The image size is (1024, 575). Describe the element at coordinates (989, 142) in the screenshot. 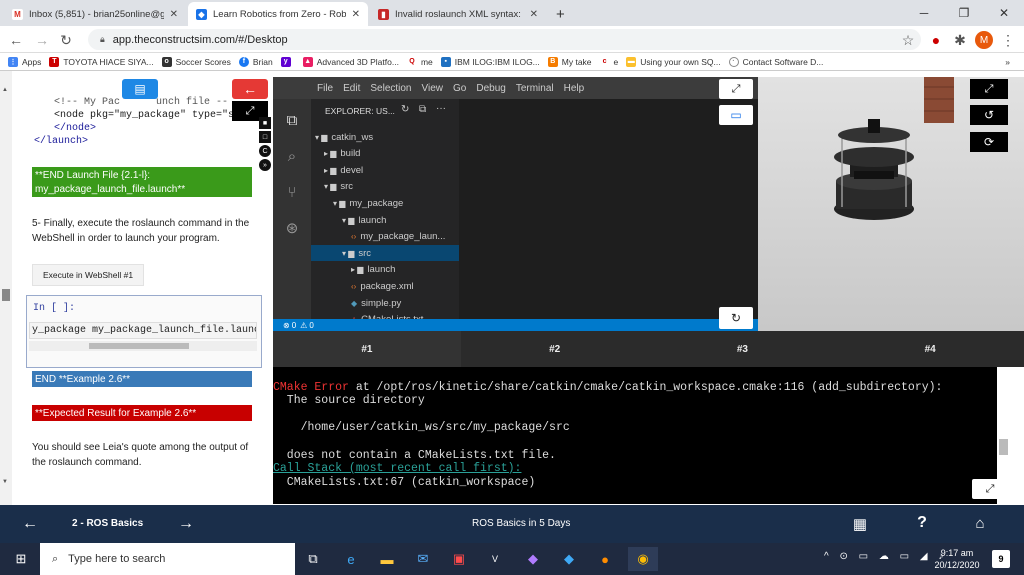

I see `reset-simulation-icon: ⟳` at that location.